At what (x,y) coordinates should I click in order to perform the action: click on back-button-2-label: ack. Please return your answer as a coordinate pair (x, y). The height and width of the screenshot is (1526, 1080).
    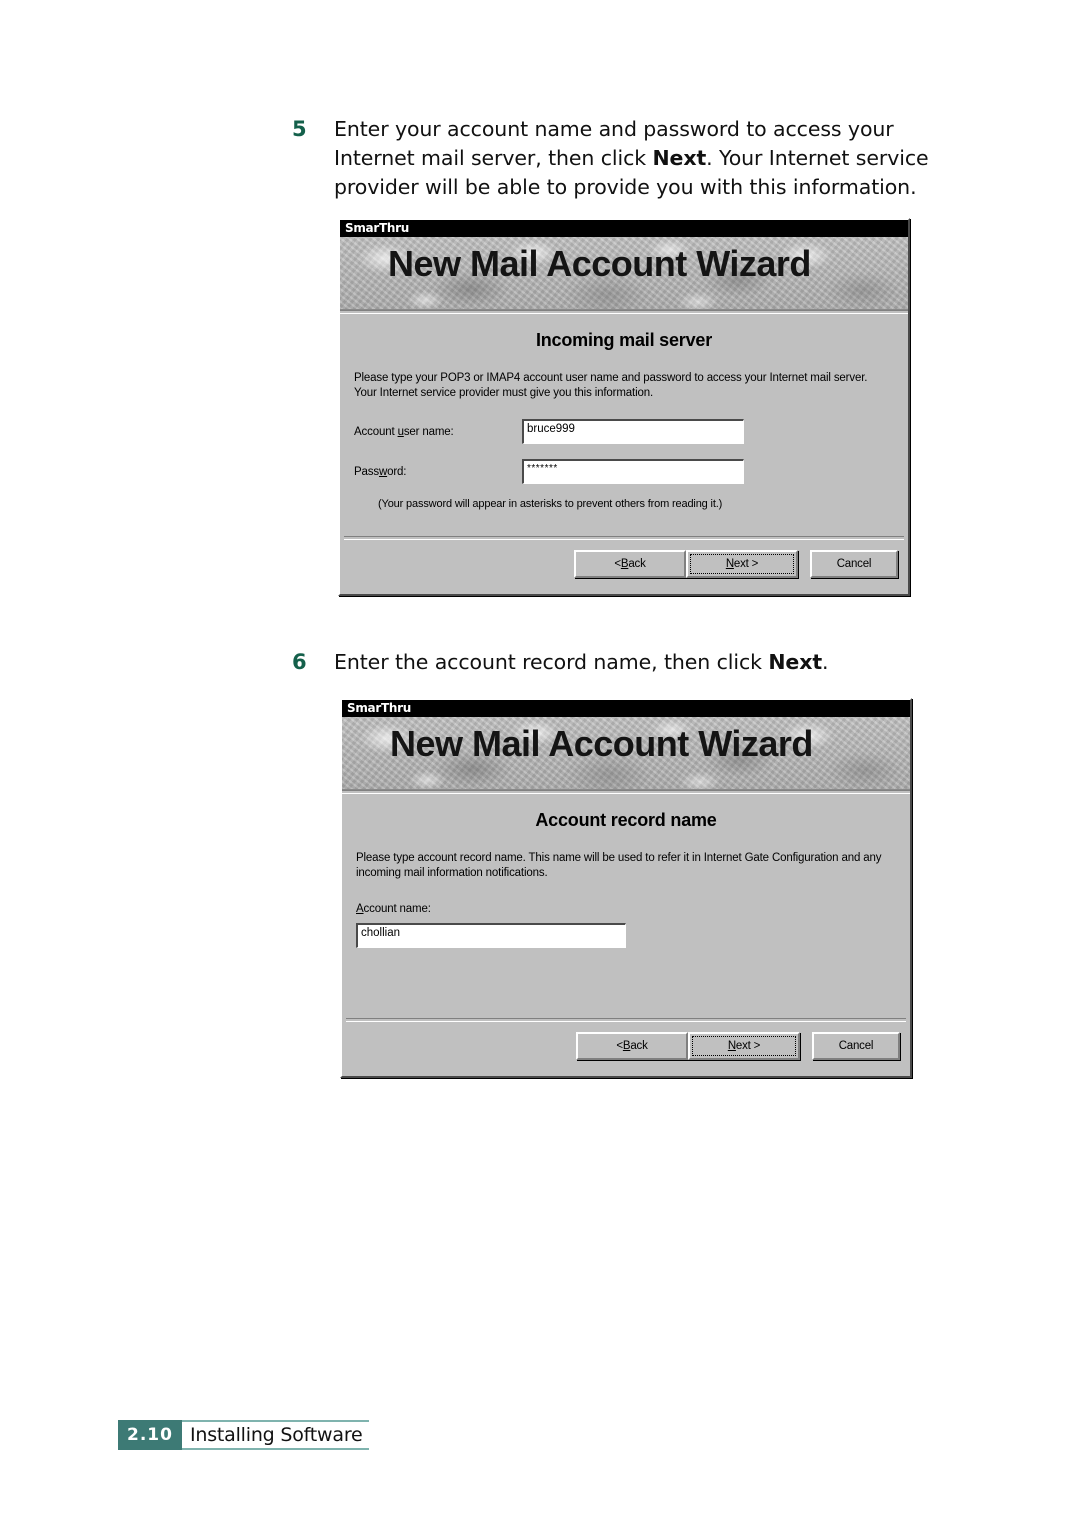
    Looking at the image, I should click on (639, 1046).